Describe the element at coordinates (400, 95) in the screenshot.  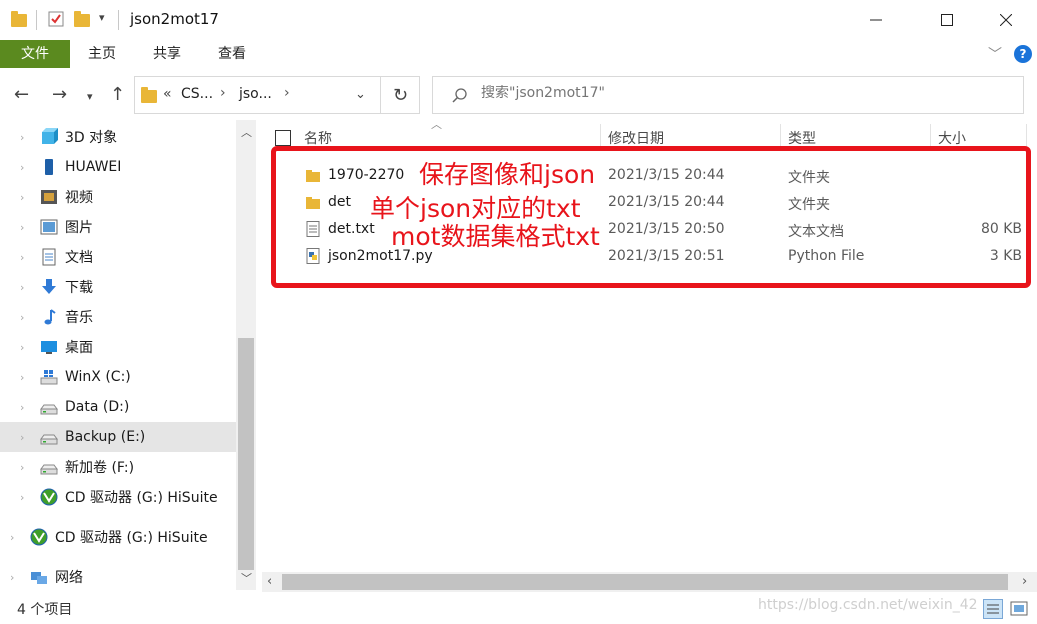
I see `refresh-button: ↻` at that location.